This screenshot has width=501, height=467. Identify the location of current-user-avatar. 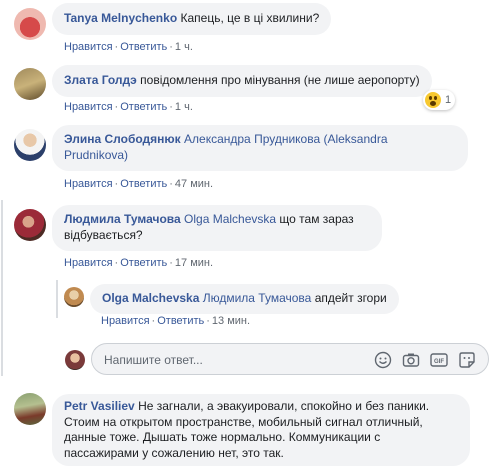
(75, 360).